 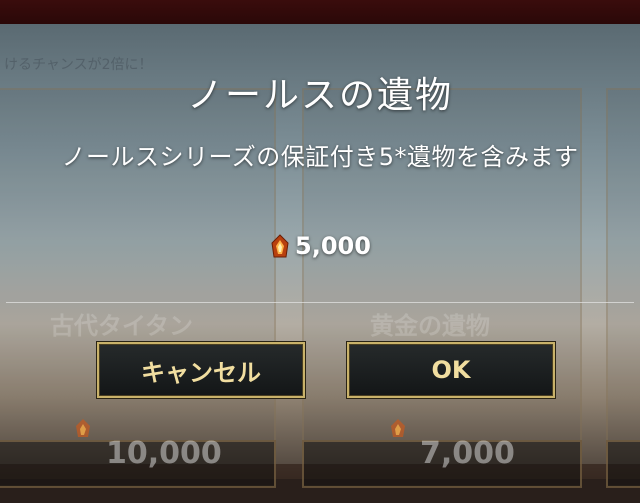 What do you see at coordinates (451, 370) in the screenshot?
I see `ok-button: OK` at bounding box center [451, 370].